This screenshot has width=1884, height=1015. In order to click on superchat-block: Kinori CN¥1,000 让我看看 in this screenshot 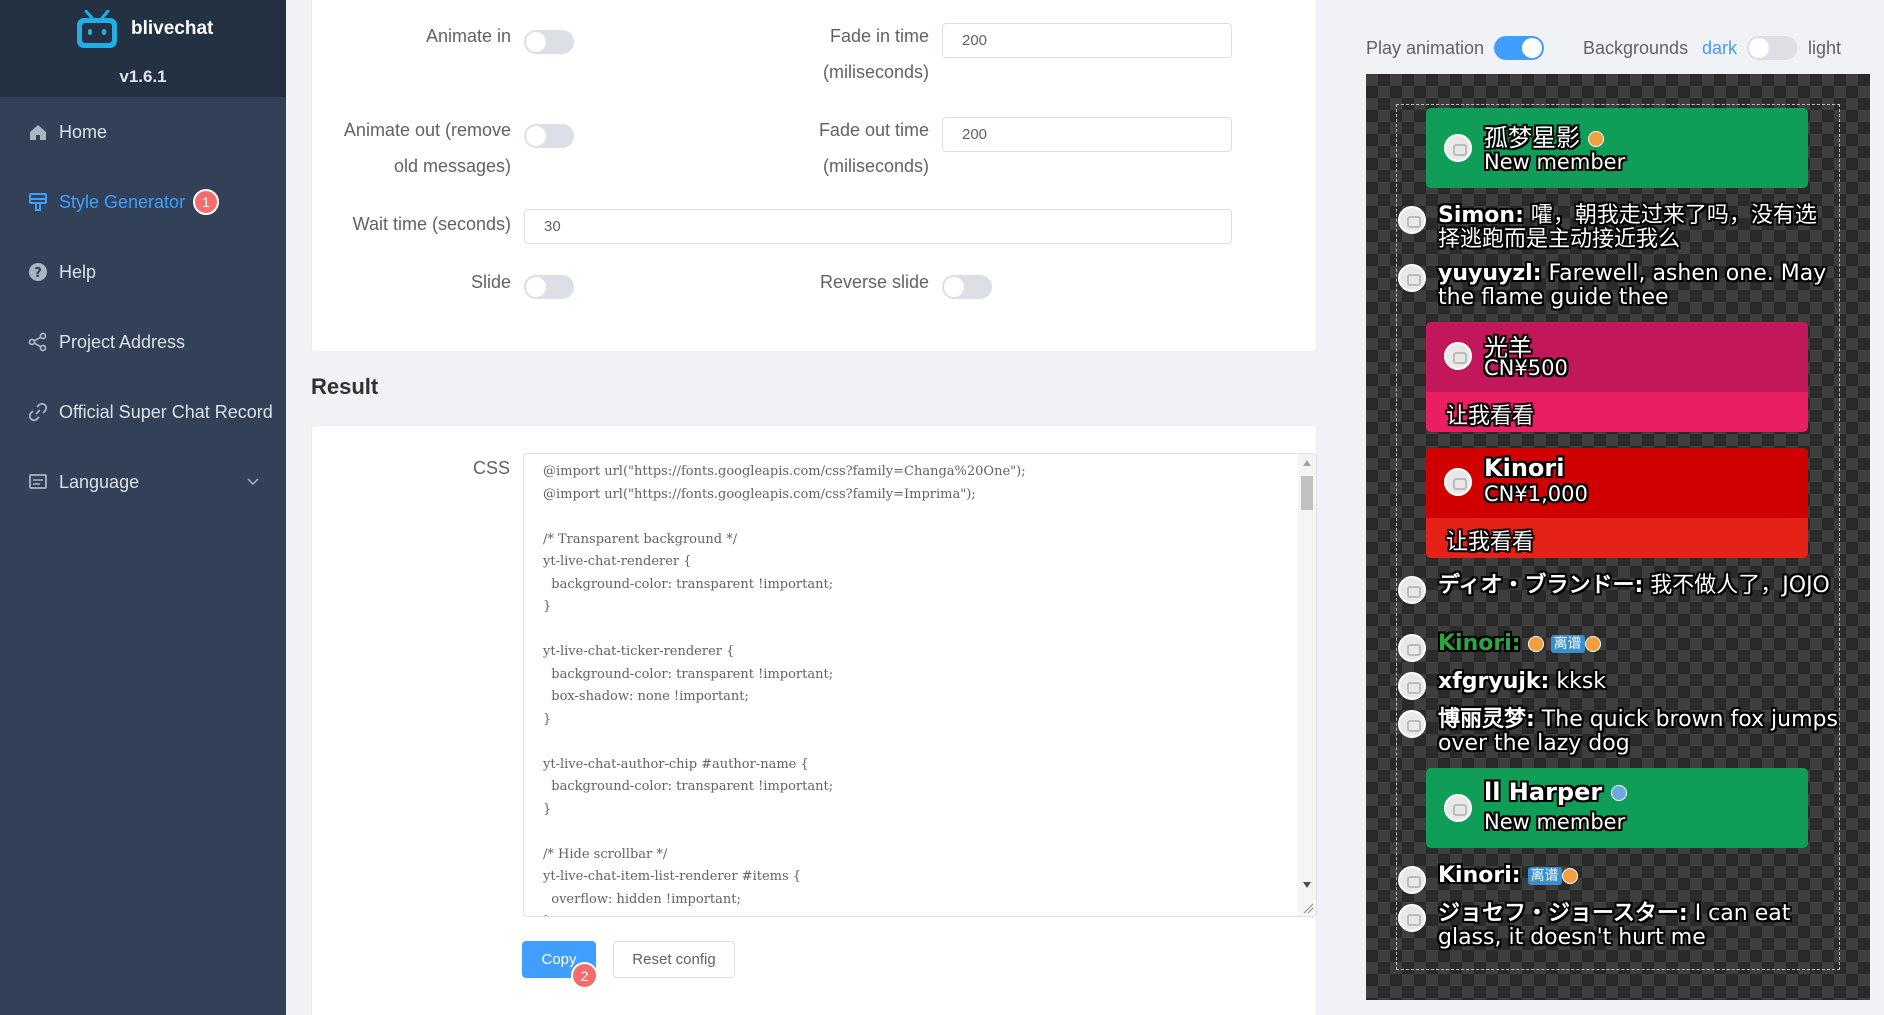, I will do `click(1617, 503)`.